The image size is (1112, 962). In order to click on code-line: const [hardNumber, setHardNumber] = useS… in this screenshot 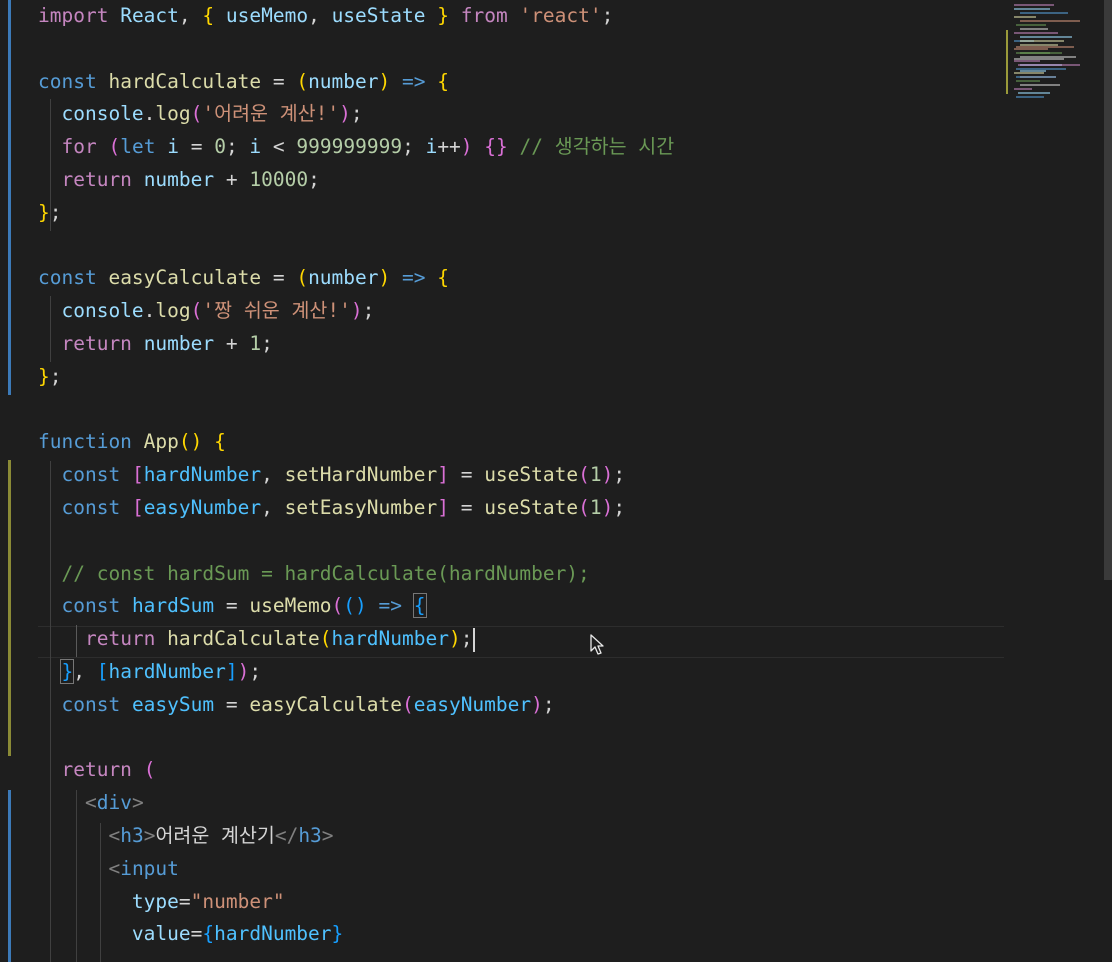, I will do `click(331, 475)`.